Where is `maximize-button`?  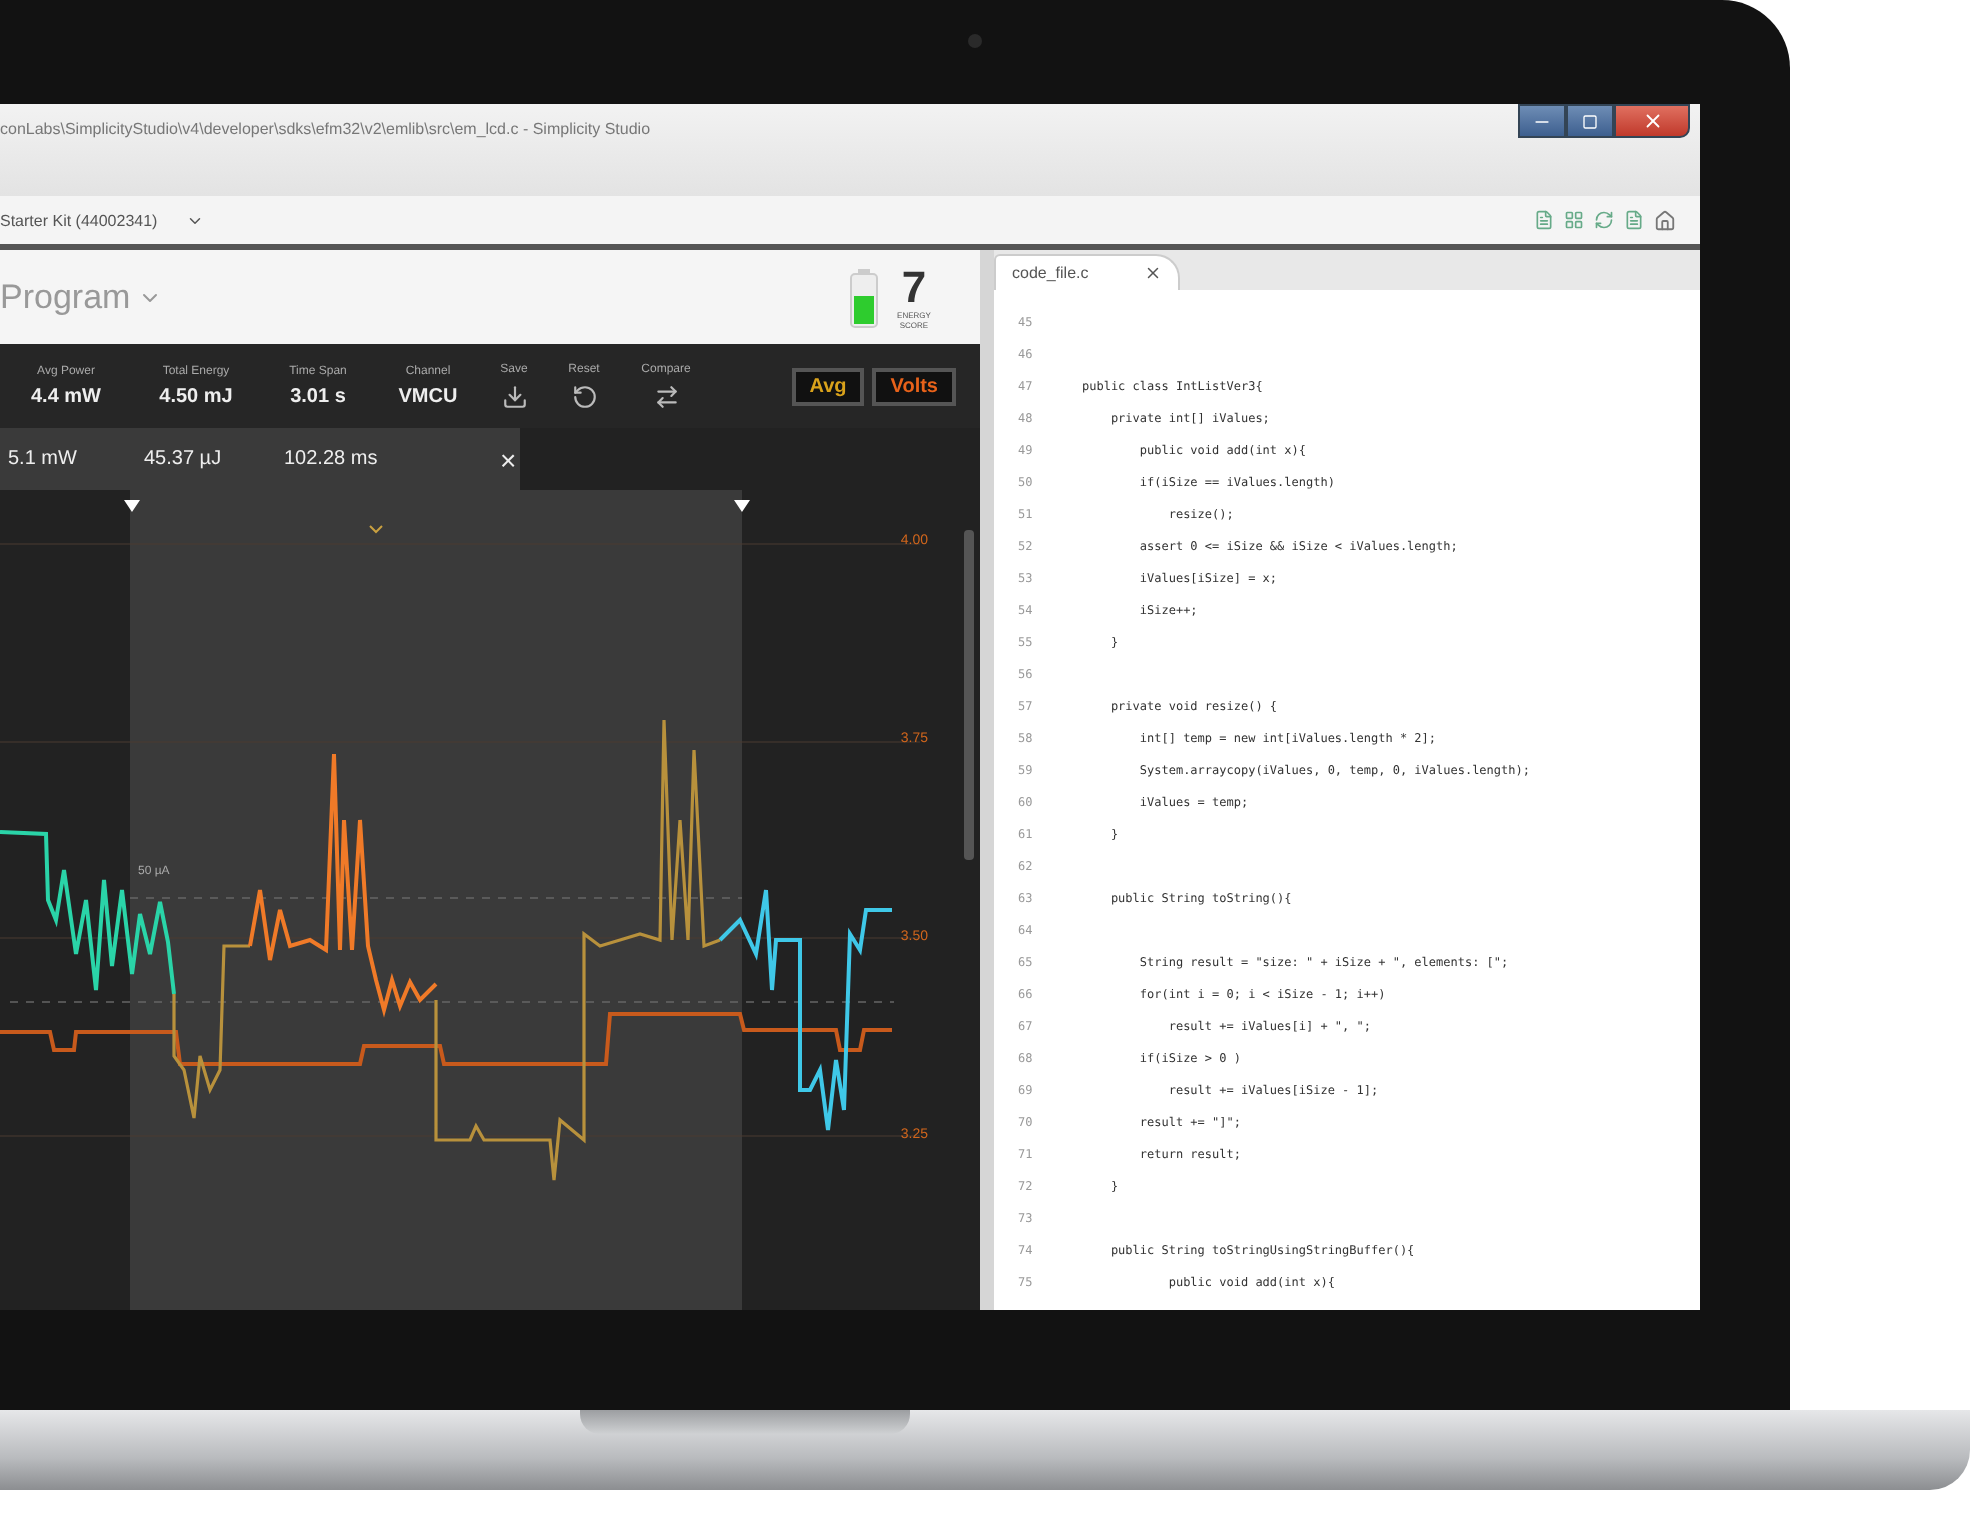 maximize-button is located at coordinates (1590, 121).